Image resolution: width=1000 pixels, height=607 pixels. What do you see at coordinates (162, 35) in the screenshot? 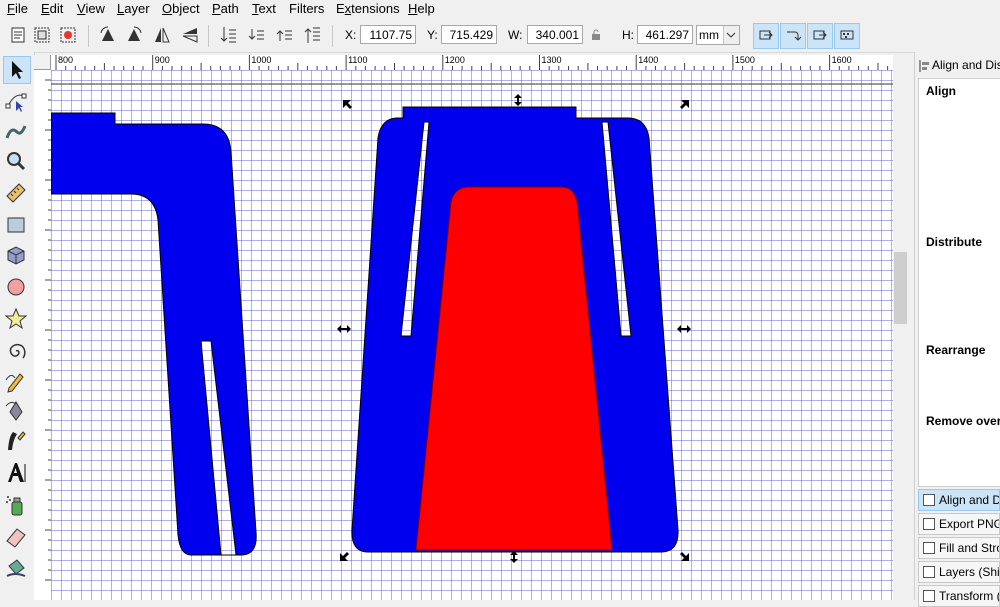
I see `flip-horizontal-icon` at bounding box center [162, 35].